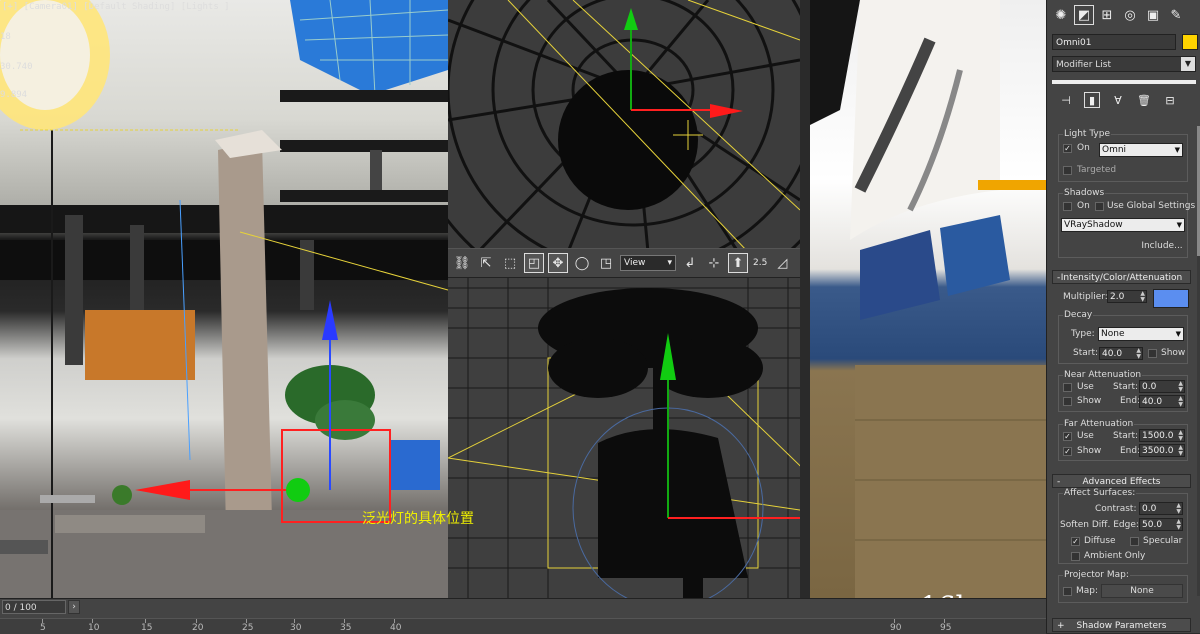  Describe the element at coordinates (1141, 150) in the screenshot. I see `light-type-dropdown: Omni ▼` at that location.